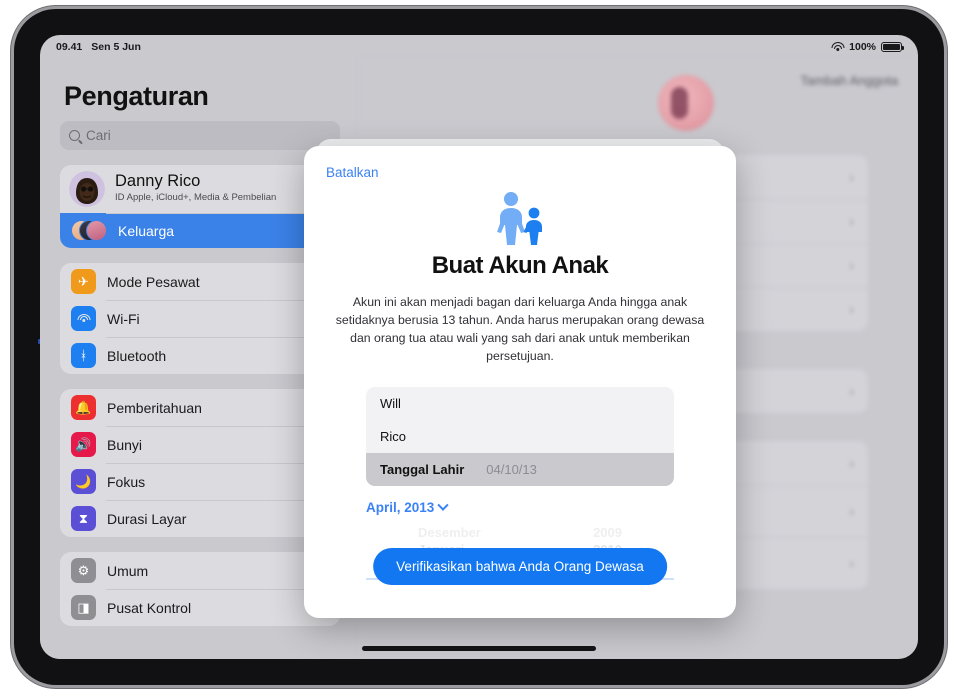 This screenshot has height=694, width=958. I want to click on cancel-button: Batalkan, so click(352, 172).